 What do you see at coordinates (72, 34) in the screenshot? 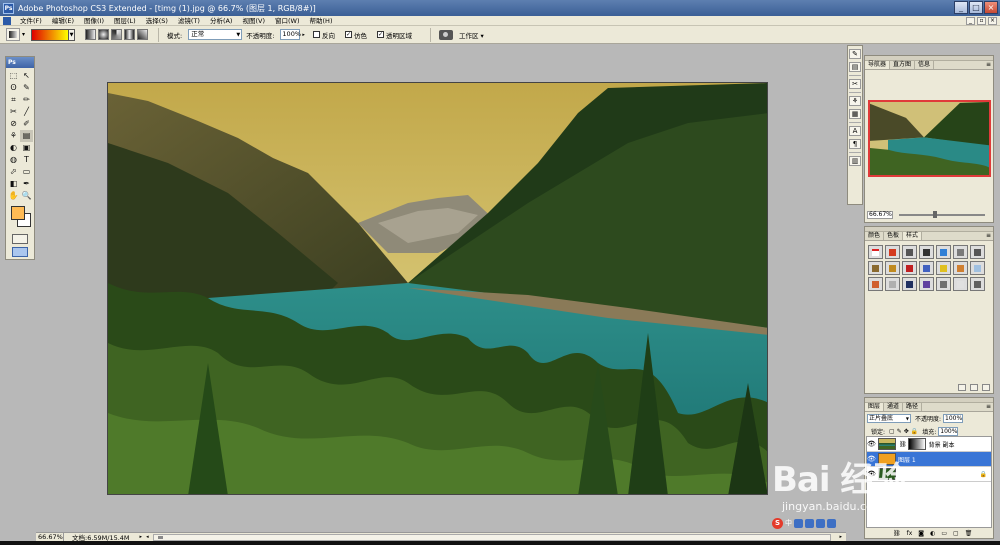
I see `gradient-picker-dropdown: ▼` at bounding box center [72, 34].